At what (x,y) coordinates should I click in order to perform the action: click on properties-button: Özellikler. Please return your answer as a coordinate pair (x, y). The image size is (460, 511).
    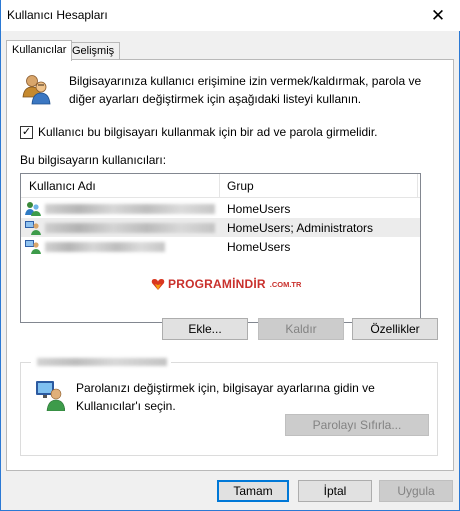
    Looking at the image, I should click on (395, 329).